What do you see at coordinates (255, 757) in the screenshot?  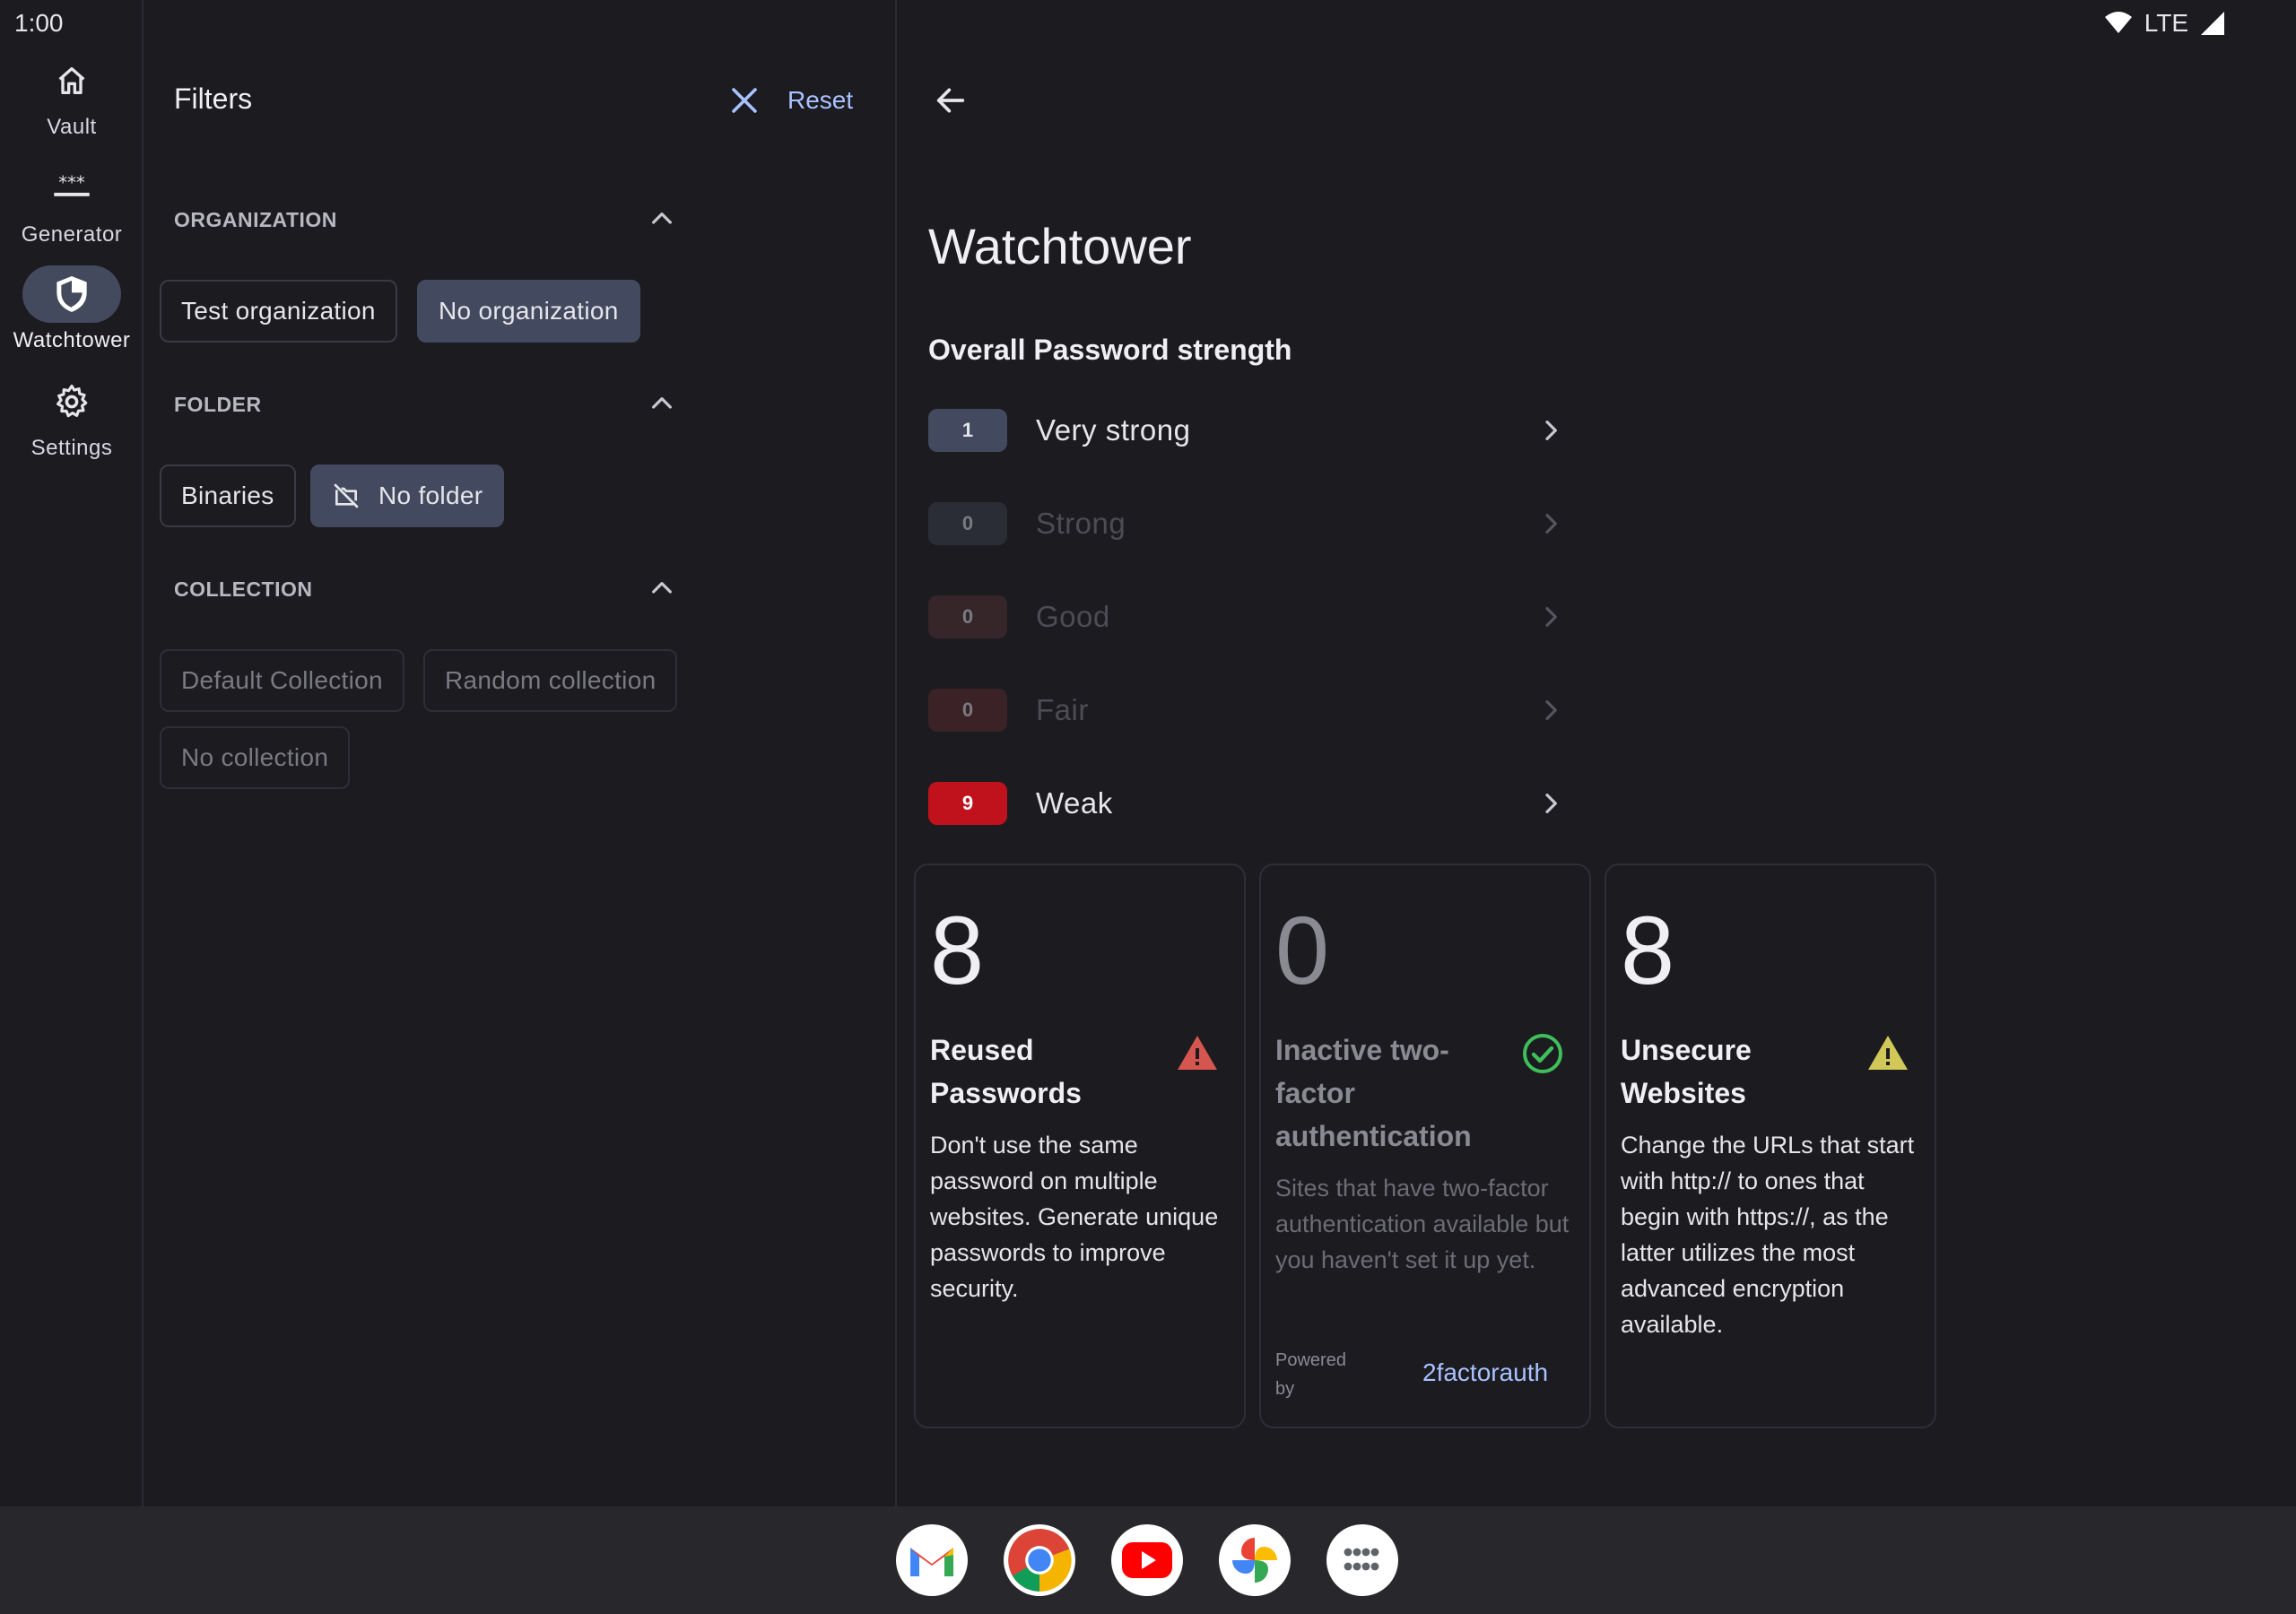 I see `chip-no-collection: No collection` at bounding box center [255, 757].